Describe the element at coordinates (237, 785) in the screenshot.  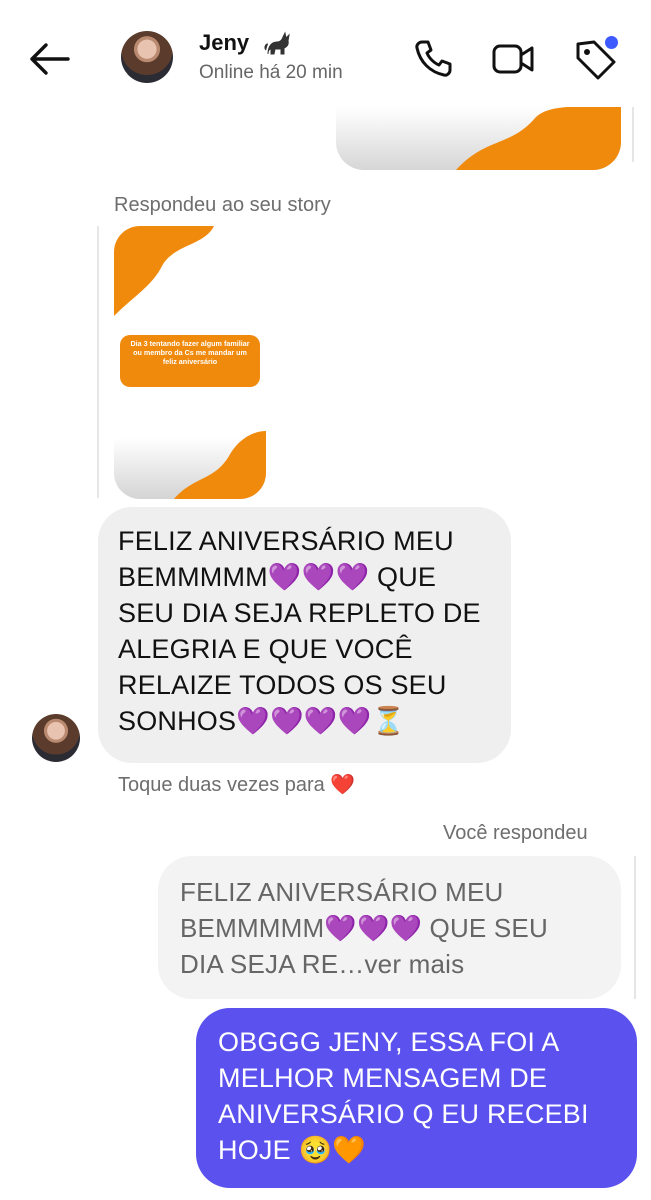
I see `double-tap-hint: Toque duas vezes para ❤️` at that location.